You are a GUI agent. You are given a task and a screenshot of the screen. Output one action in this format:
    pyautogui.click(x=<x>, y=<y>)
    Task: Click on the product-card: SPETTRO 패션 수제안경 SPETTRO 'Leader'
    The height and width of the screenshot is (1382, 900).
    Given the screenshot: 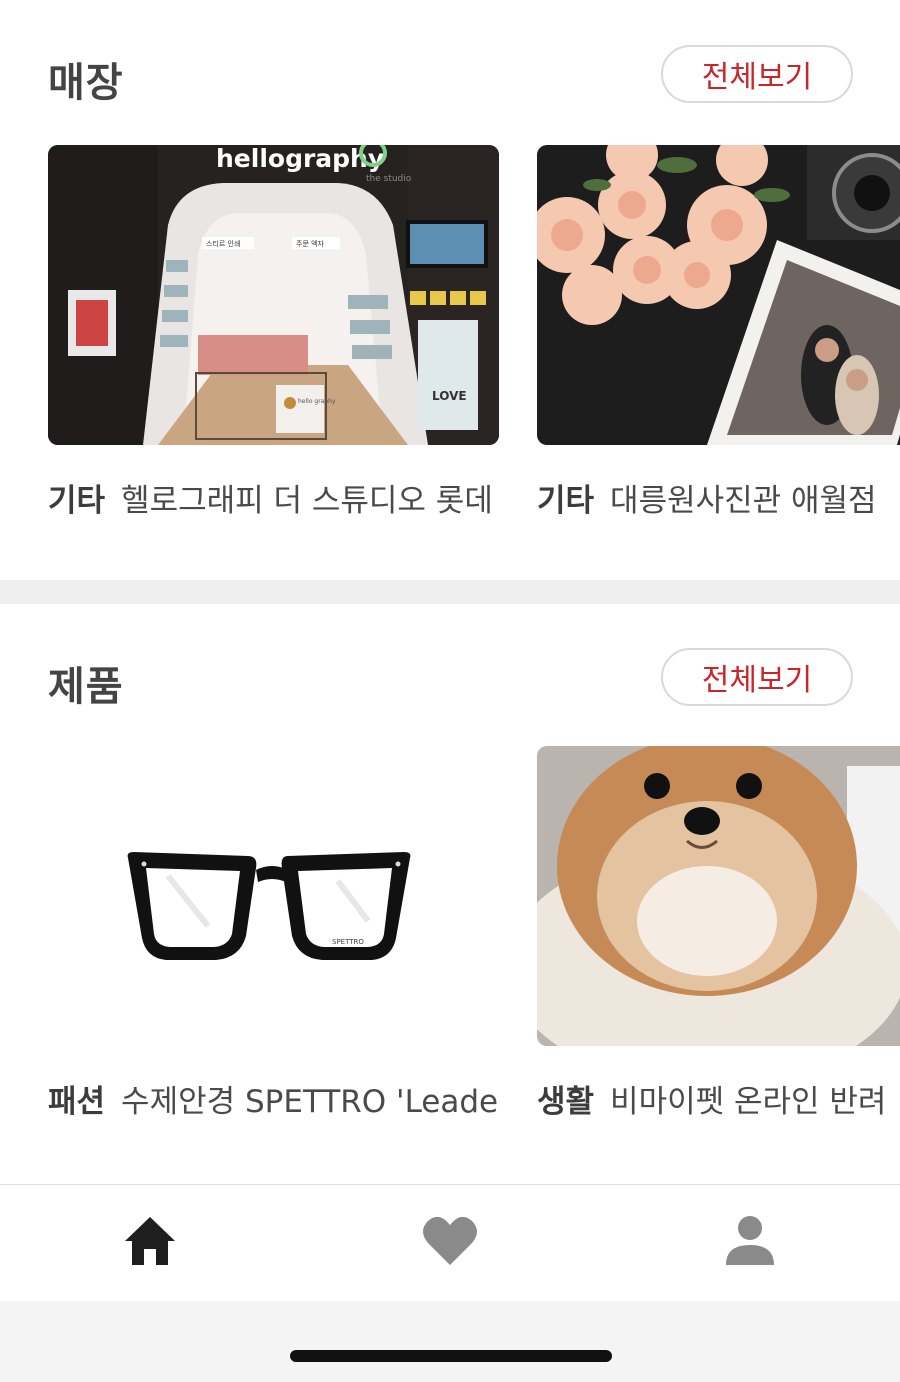 What is the action you would take?
    pyautogui.click(x=273, y=933)
    